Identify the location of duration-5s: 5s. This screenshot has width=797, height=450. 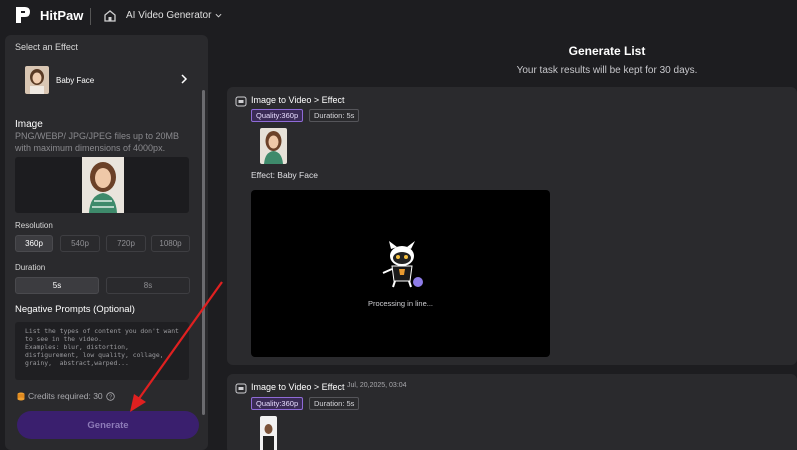
(57, 285).